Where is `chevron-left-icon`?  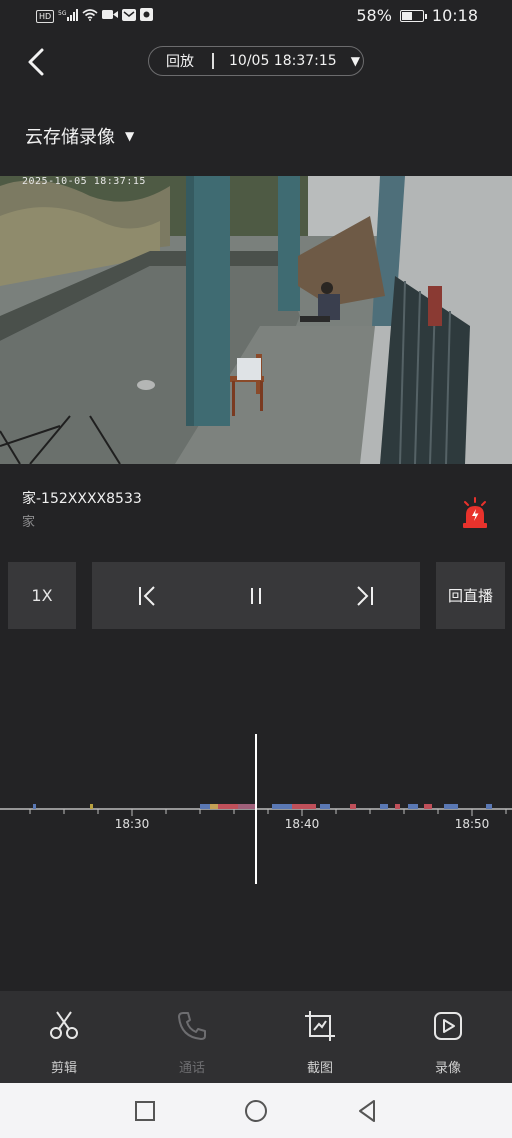 chevron-left-icon is located at coordinates (36, 62).